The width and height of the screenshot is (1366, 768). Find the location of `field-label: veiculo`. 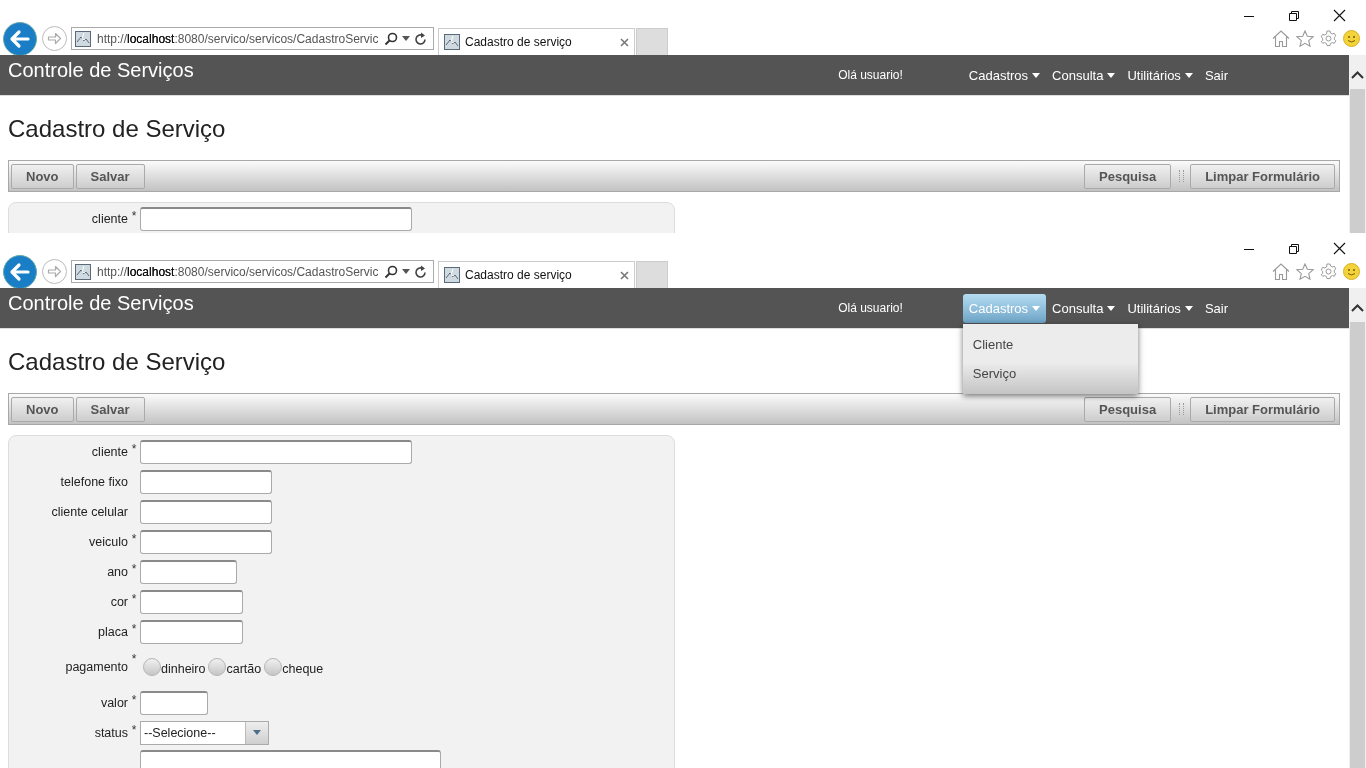

field-label: veiculo is located at coordinates (108, 541).